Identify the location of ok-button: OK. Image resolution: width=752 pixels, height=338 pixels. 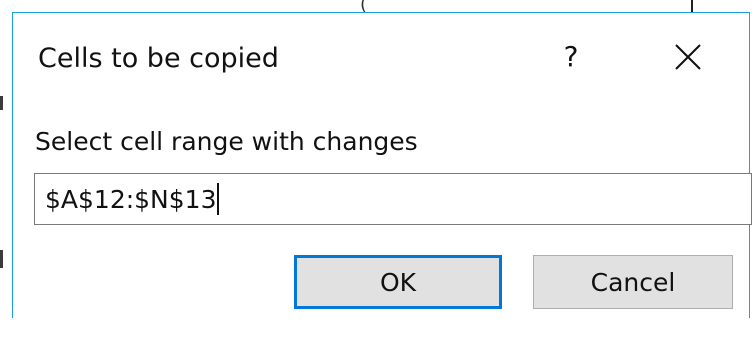
(398, 282).